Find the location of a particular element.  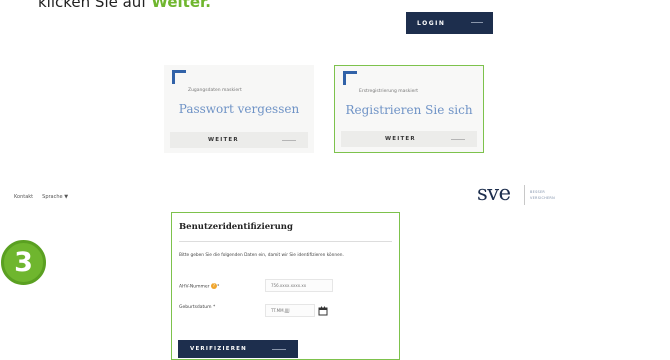

form-title: Benutzeridentifizierung is located at coordinates (236, 227).